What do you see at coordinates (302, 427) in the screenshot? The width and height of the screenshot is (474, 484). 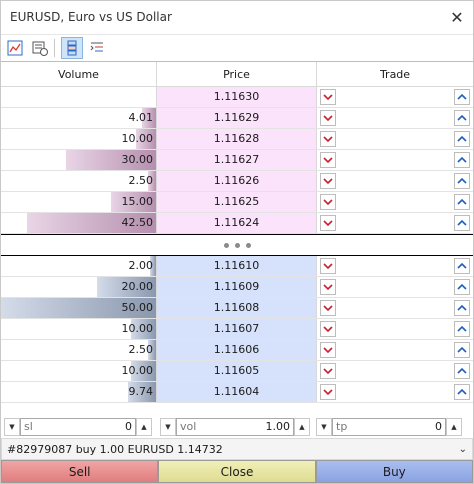 I see `vol-increase-button: ▲` at bounding box center [302, 427].